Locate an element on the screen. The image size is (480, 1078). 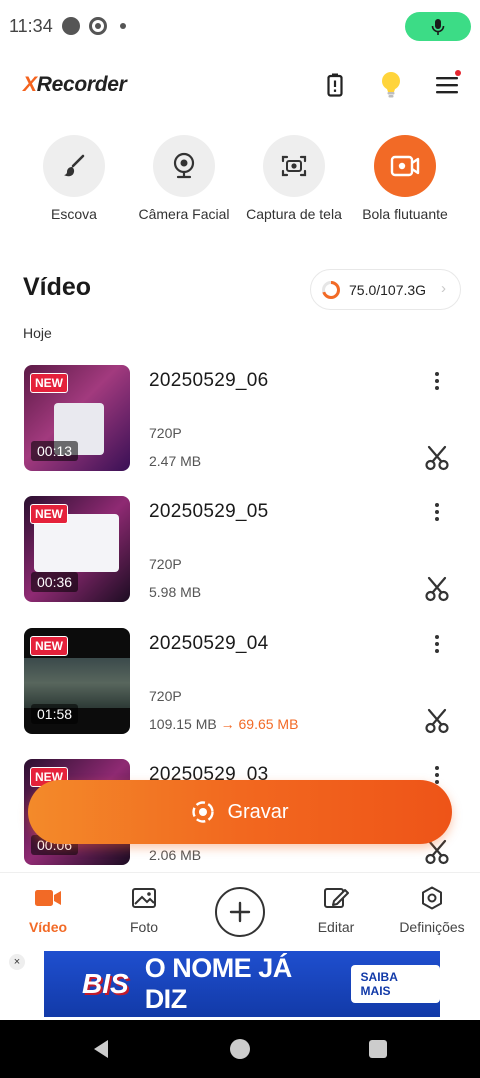
bottom-nav: Vídeo Foto Editar Definições is located at coordinates (240, 908).